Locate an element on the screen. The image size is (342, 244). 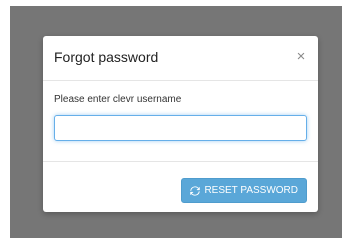
username-input is located at coordinates (180, 128).